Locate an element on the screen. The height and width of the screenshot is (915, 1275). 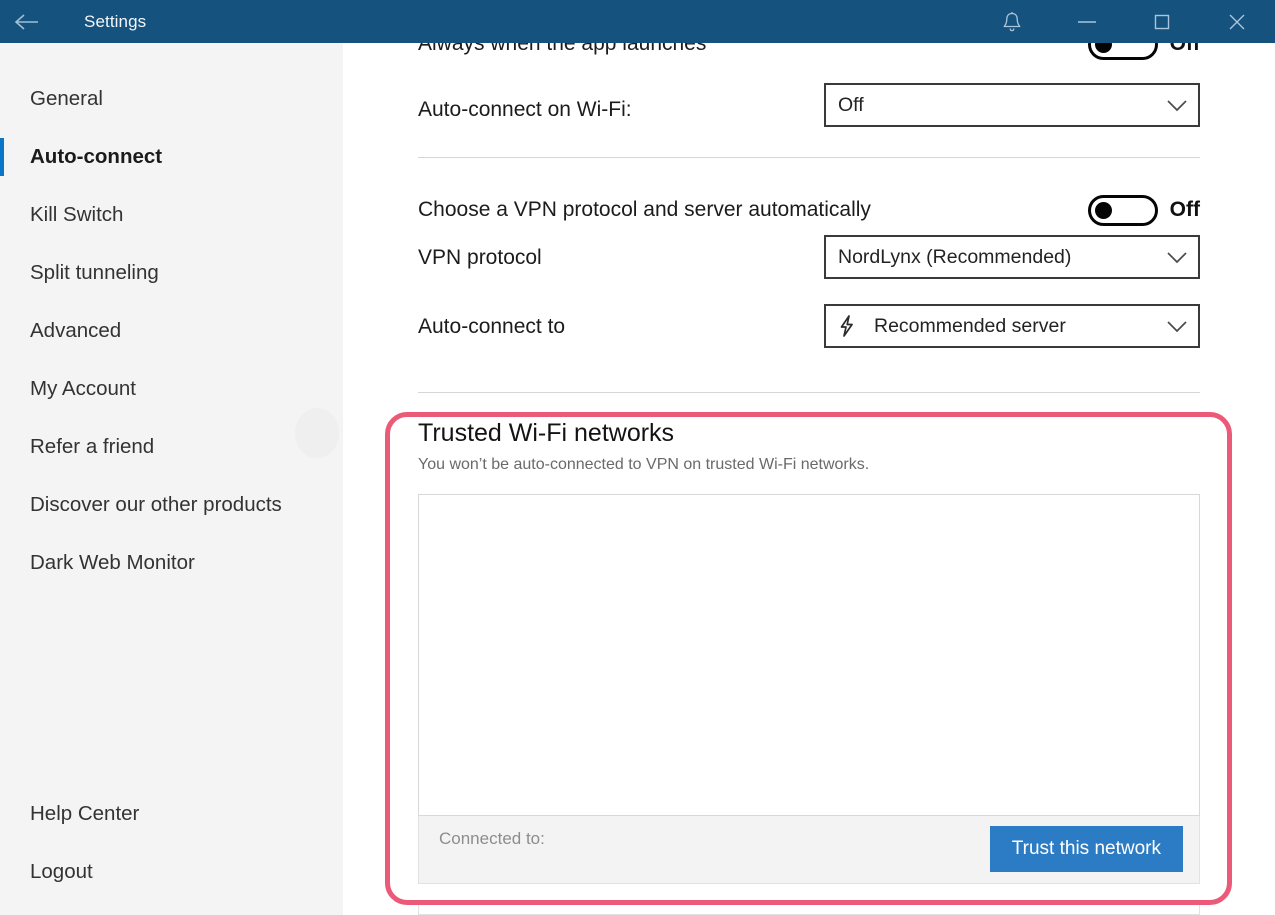
close-button is located at coordinates (1236, 21).